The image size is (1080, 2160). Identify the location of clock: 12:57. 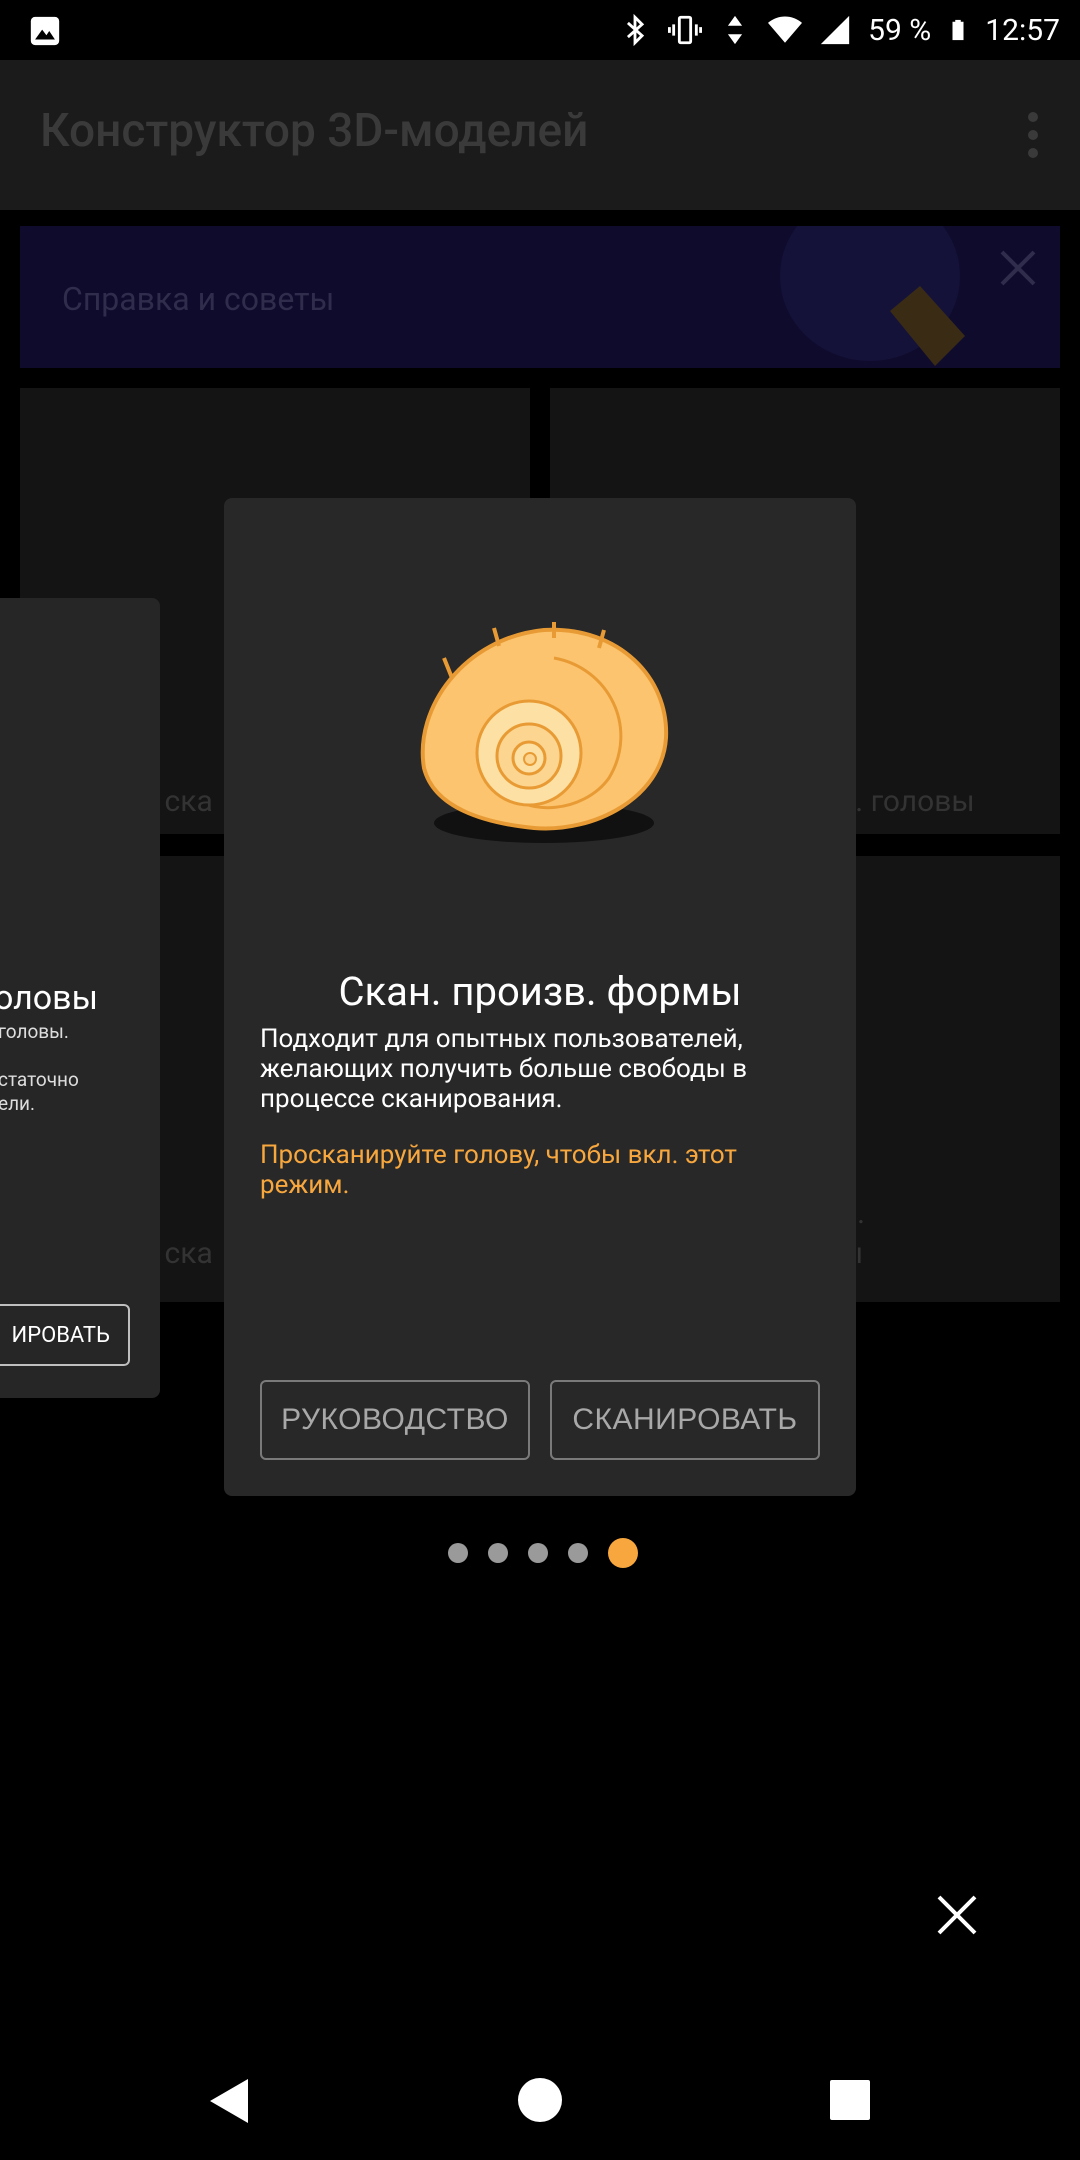
(1022, 30).